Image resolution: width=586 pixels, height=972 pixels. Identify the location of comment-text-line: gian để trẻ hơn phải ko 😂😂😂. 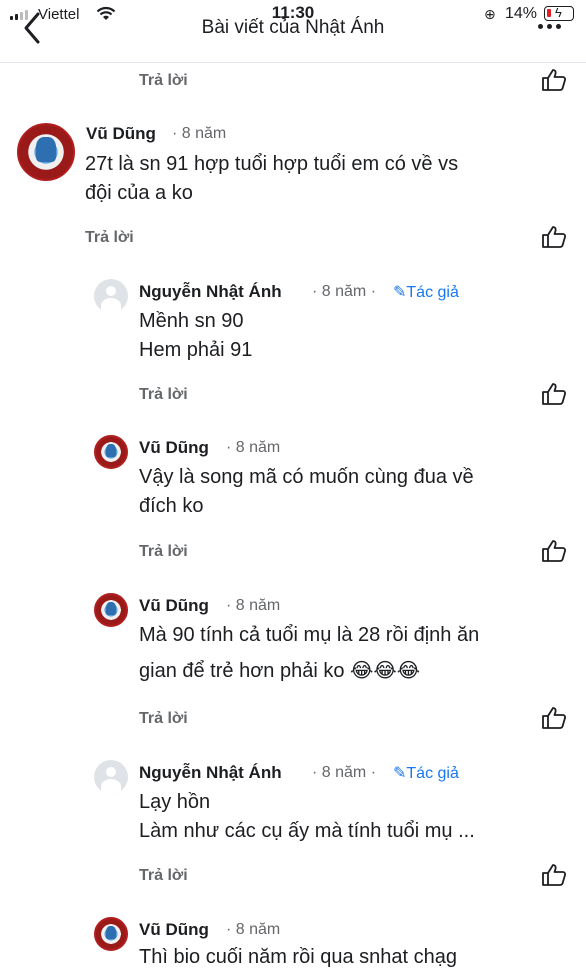
(279, 671).